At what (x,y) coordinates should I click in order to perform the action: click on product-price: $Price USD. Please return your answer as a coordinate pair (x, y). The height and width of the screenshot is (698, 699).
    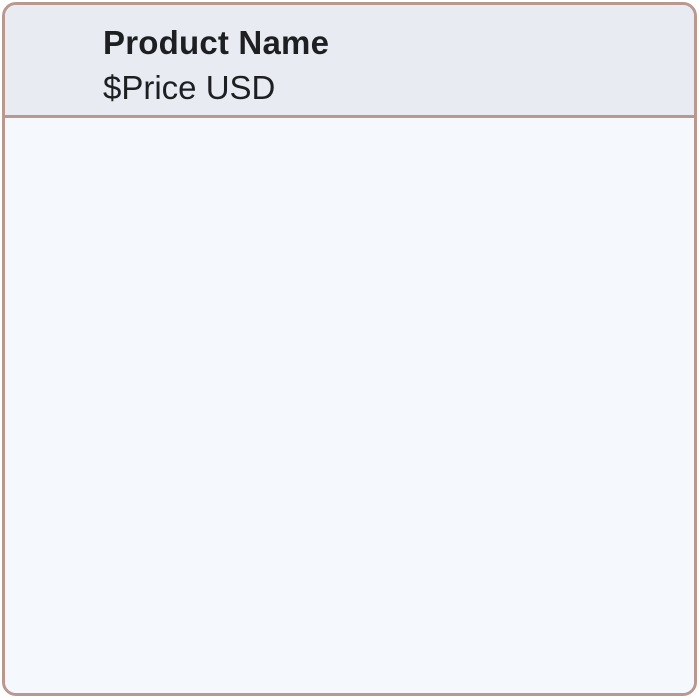
    Looking at the image, I should click on (189, 87).